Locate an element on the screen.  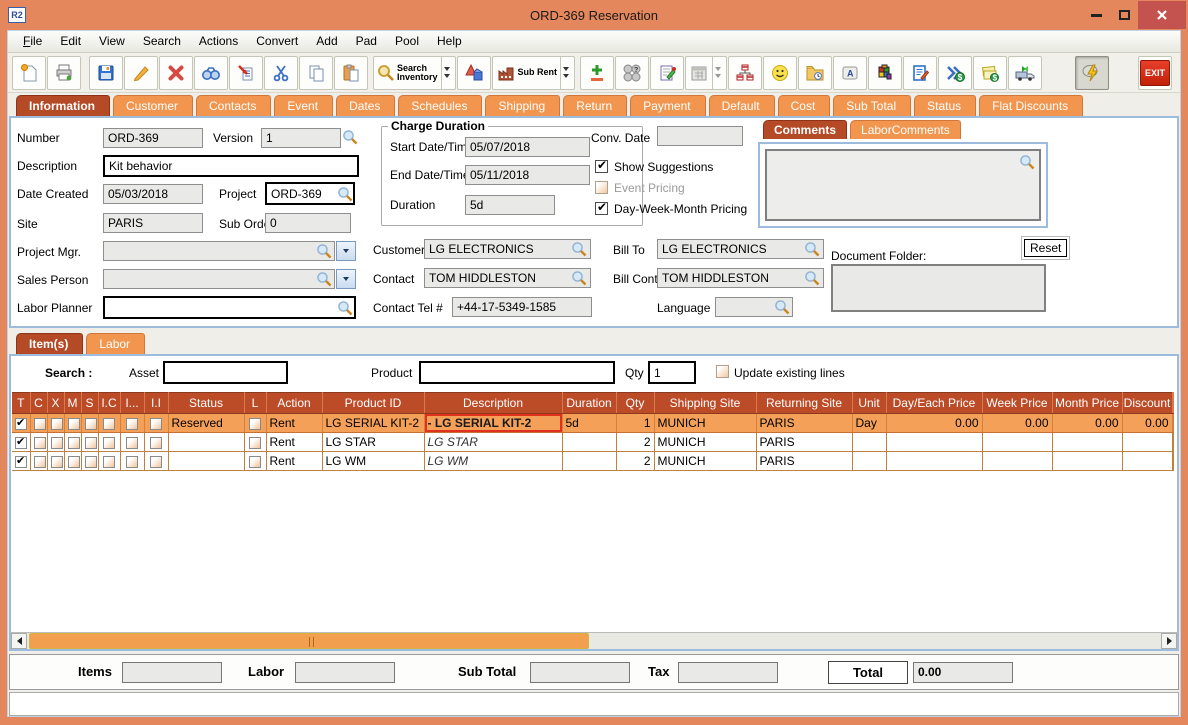
tab-comments: Comments is located at coordinates (805, 129).